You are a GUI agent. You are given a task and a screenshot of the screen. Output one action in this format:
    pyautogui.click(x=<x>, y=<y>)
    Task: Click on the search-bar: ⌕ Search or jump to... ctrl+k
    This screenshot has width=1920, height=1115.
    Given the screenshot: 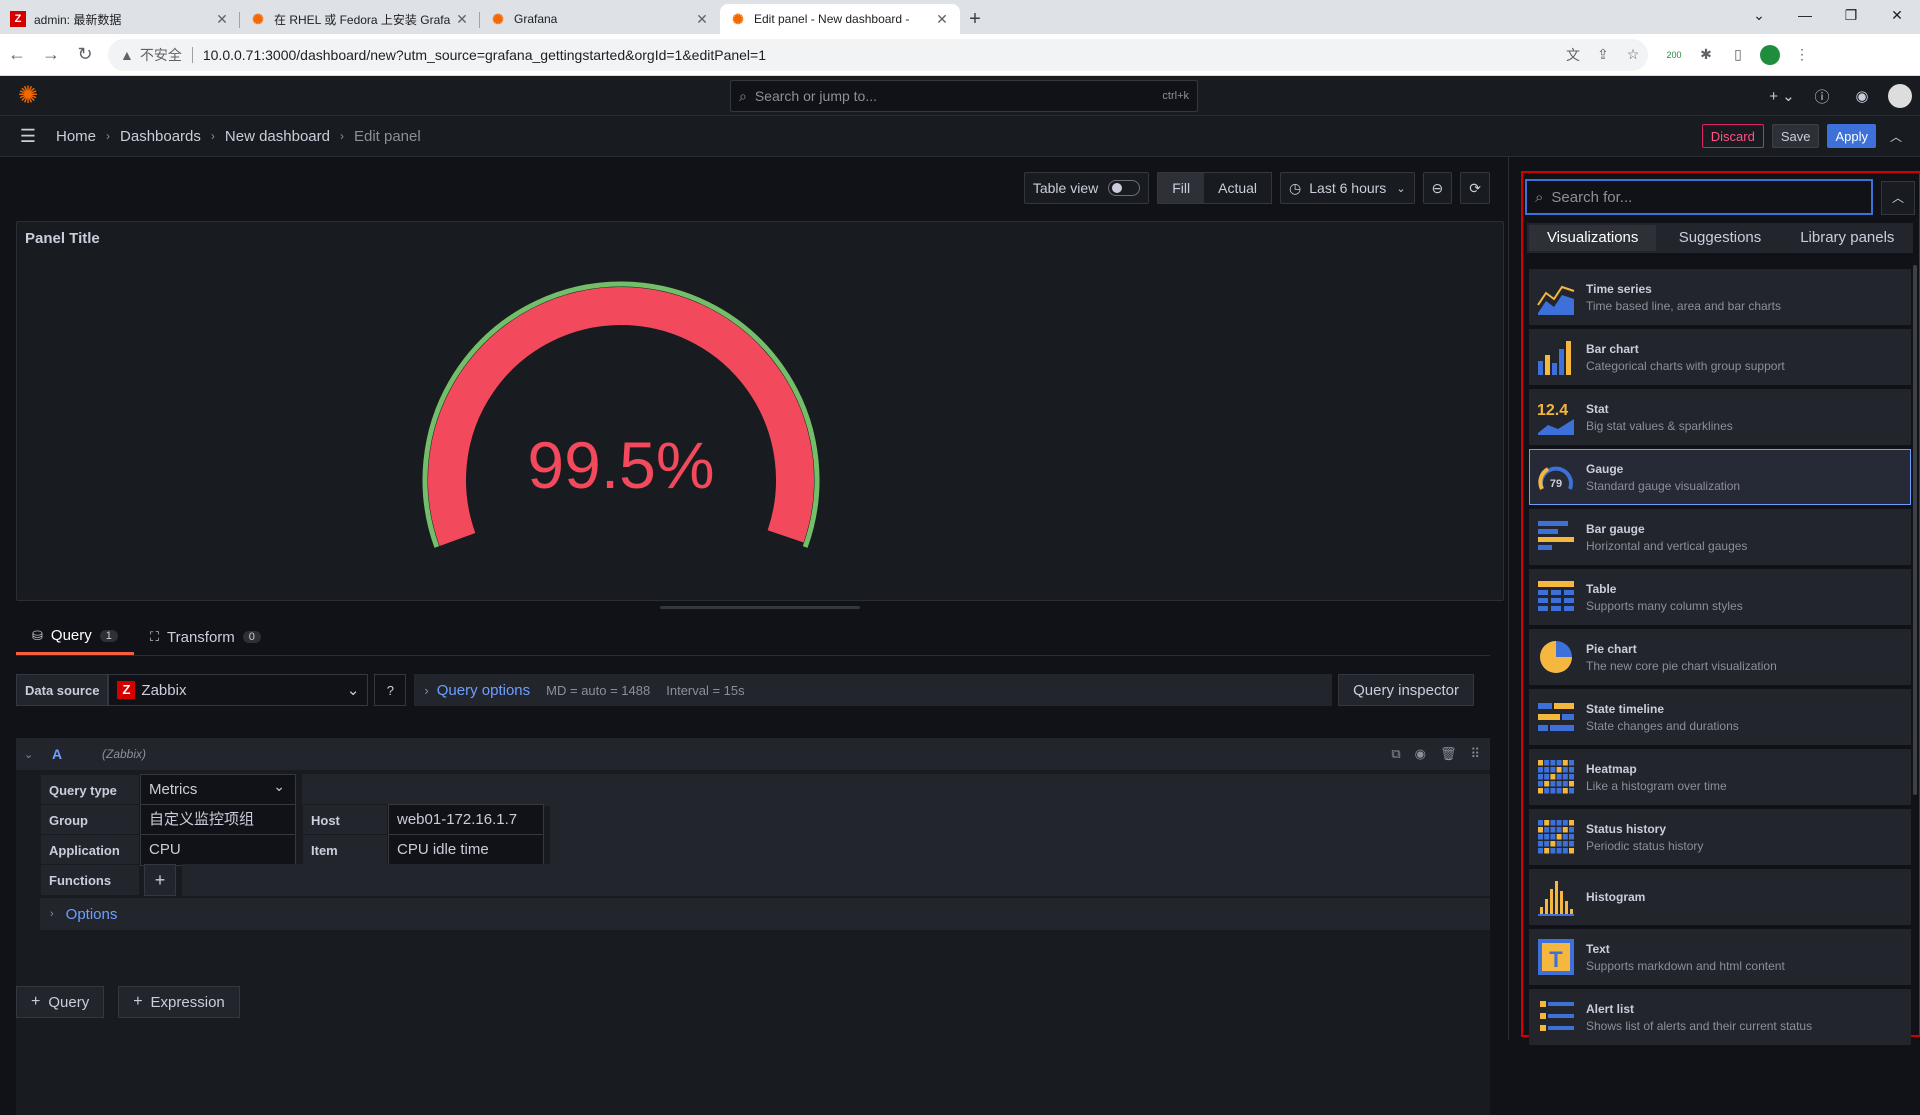 What is the action you would take?
    pyautogui.click(x=964, y=96)
    